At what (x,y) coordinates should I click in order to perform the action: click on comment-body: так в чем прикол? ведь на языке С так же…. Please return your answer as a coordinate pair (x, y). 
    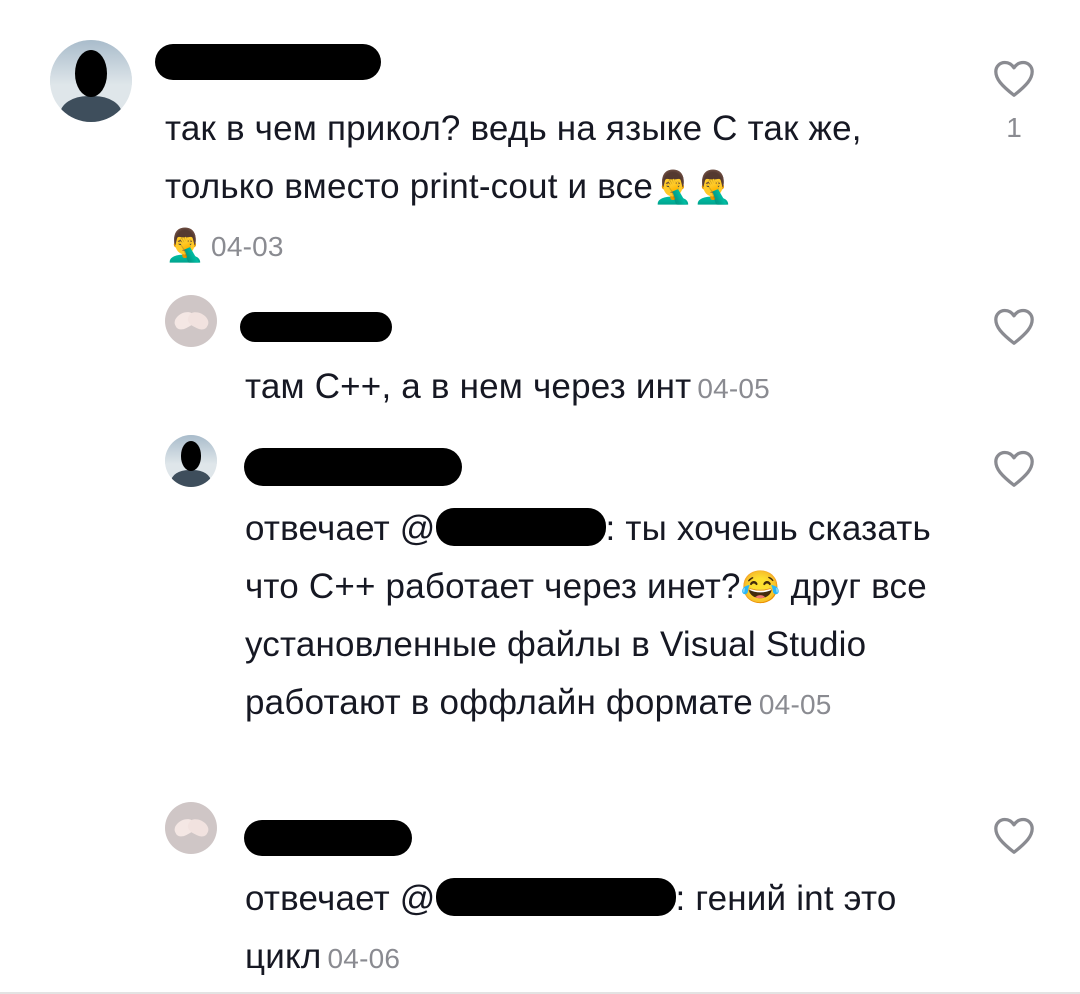
    Looking at the image, I should click on (513, 157).